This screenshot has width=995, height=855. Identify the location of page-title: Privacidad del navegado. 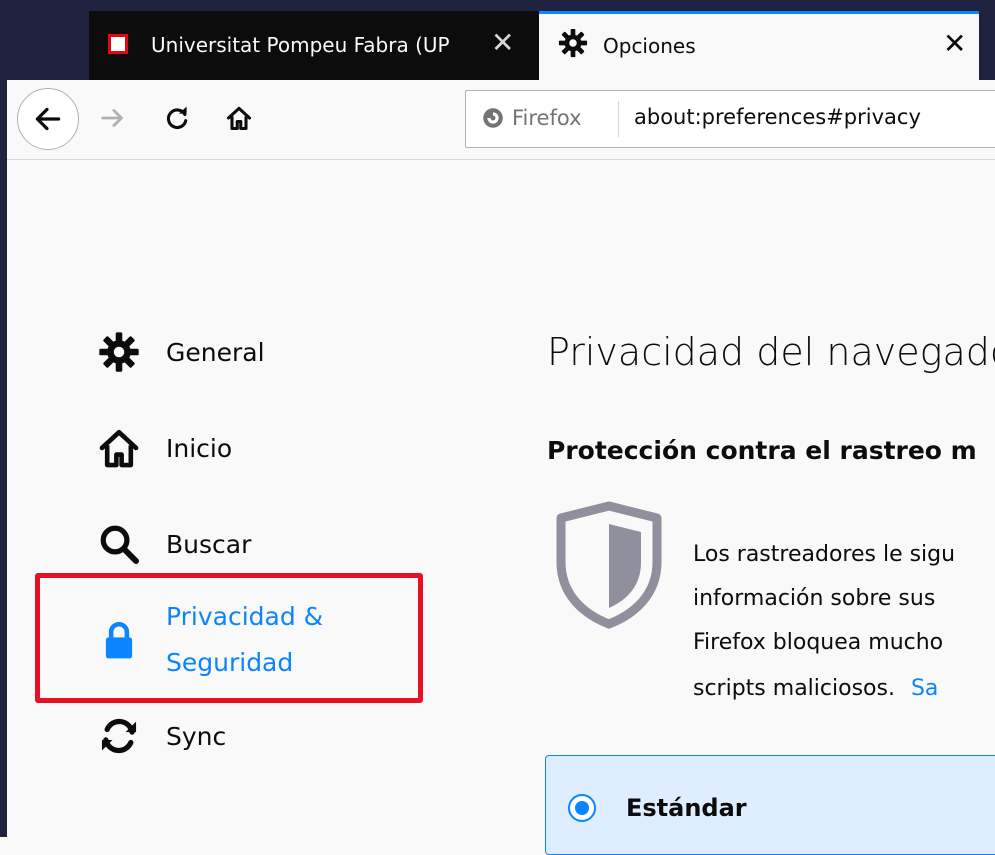
(771, 352).